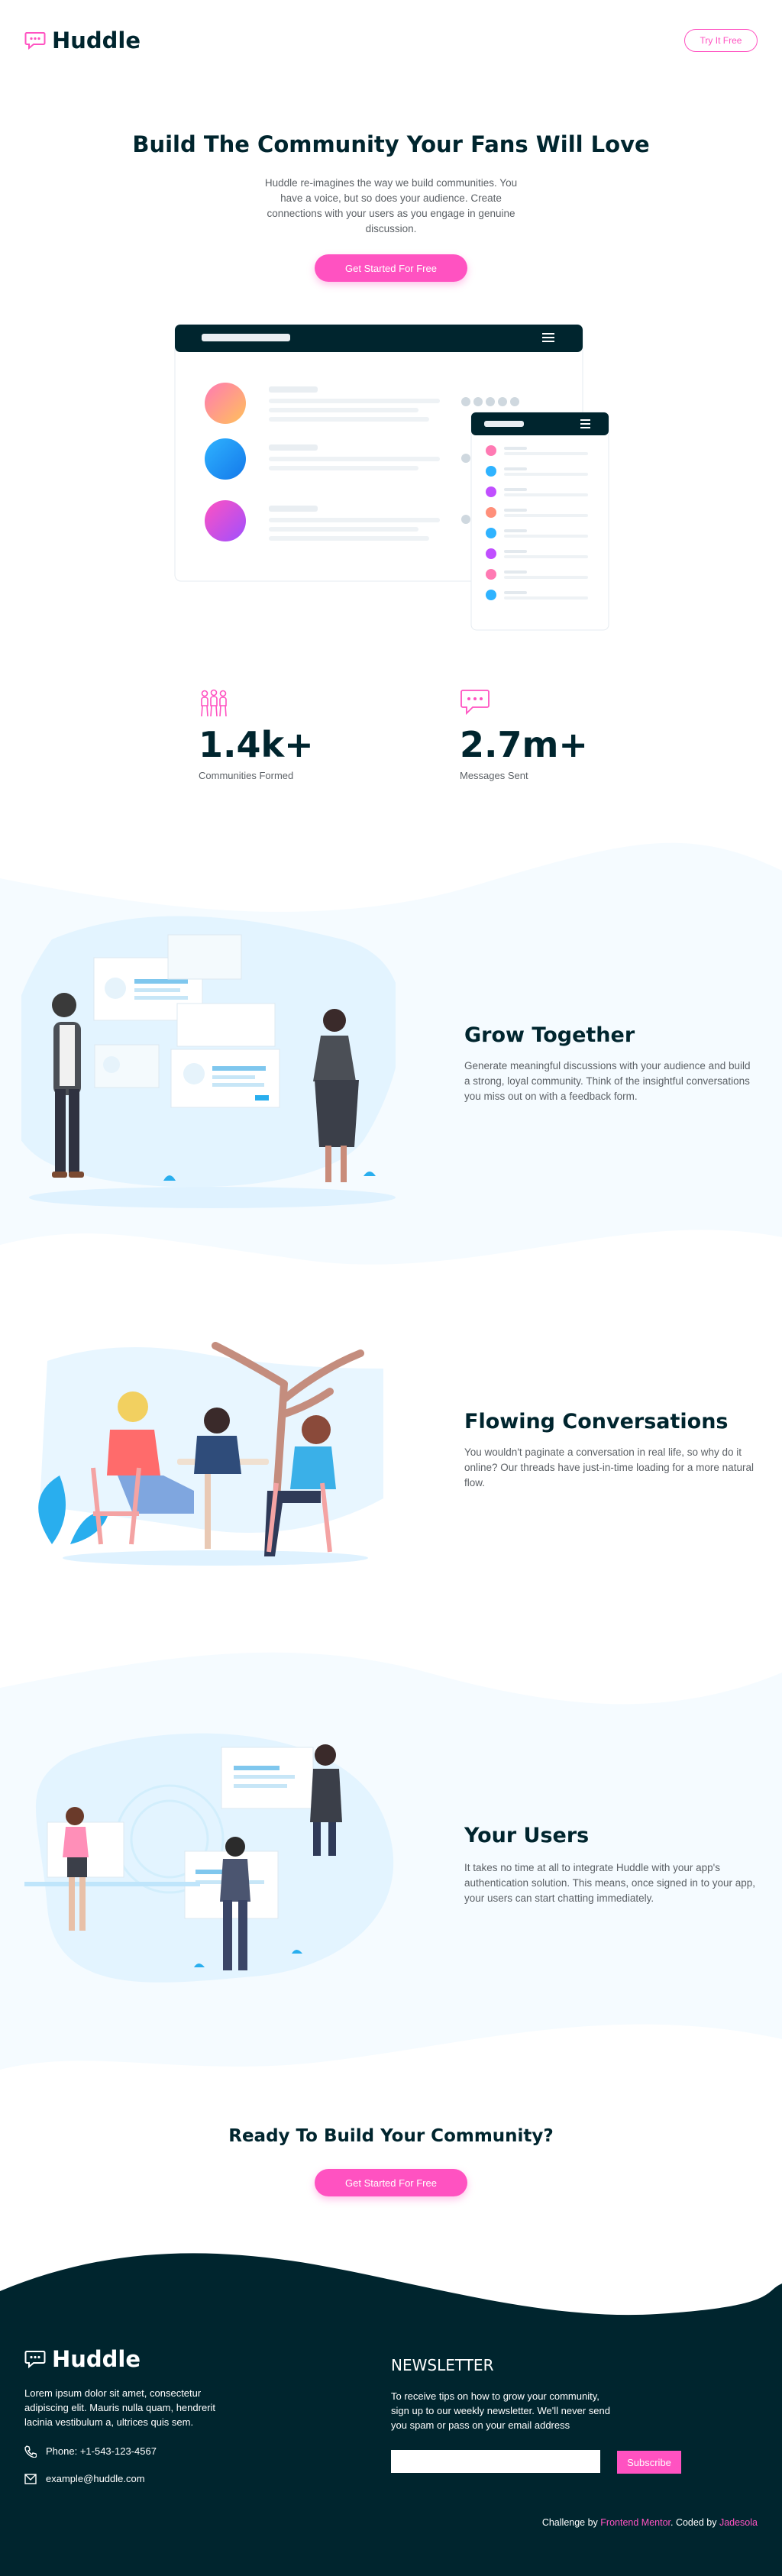  What do you see at coordinates (649, 2462) in the screenshot?
I see `subscribe-button: Subscribe` at bounding box center [649, 2462].